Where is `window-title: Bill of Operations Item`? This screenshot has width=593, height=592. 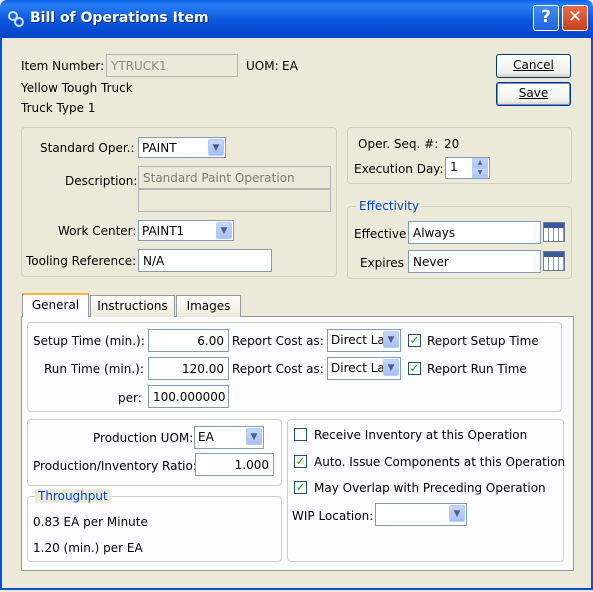 window-title: Bill of Operations Item is located at coordinates (119, 18).